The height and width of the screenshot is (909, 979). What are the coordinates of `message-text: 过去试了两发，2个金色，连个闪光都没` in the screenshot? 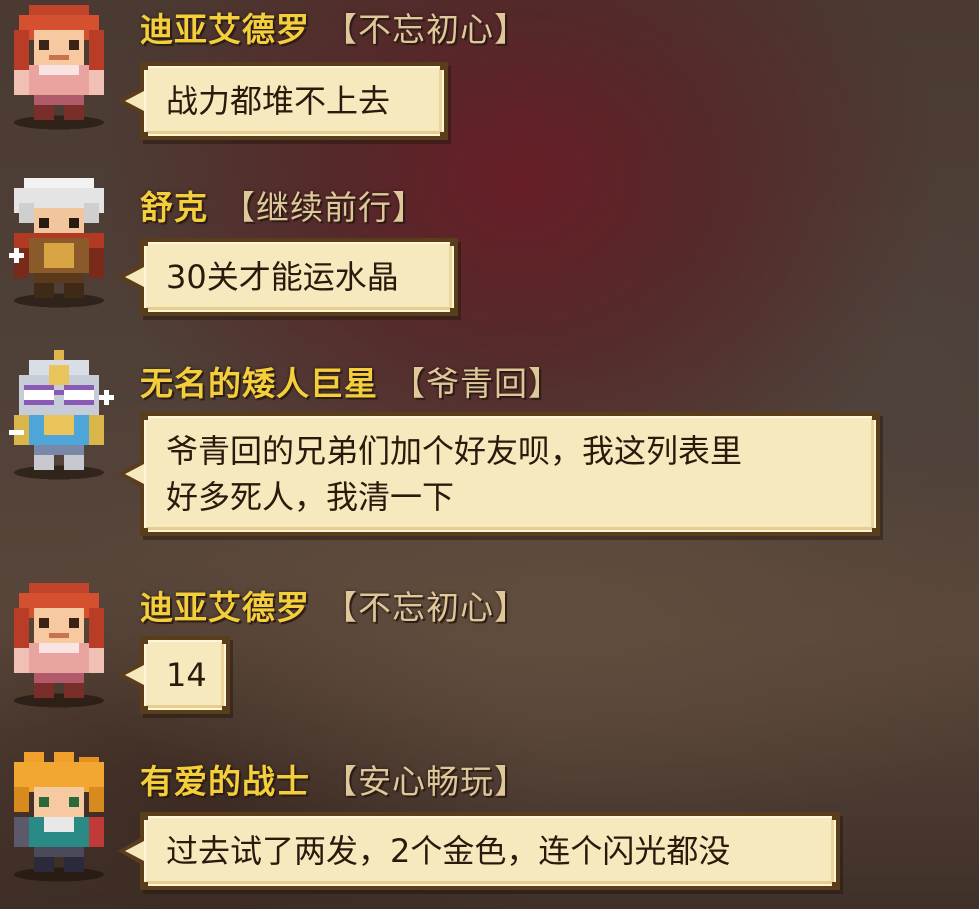 It's located at (448, 851).